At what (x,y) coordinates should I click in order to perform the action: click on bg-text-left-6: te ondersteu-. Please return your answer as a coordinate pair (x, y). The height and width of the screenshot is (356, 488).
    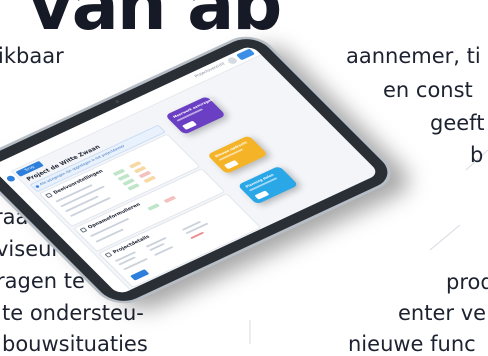
    Looking at the image, I should click on (73, 313).